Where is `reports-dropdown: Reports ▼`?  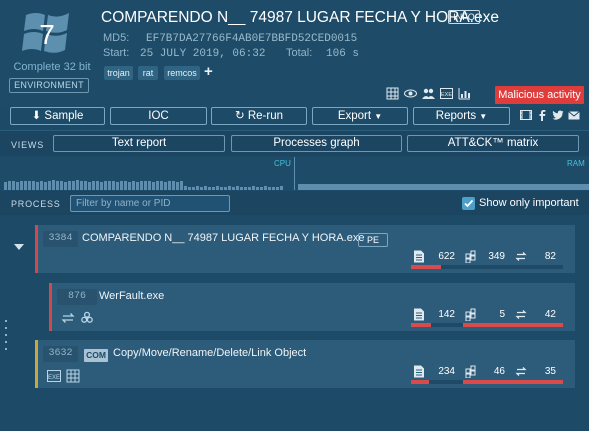 reports-dropdown: Reports ▼ is located at coordinates (461, 116).